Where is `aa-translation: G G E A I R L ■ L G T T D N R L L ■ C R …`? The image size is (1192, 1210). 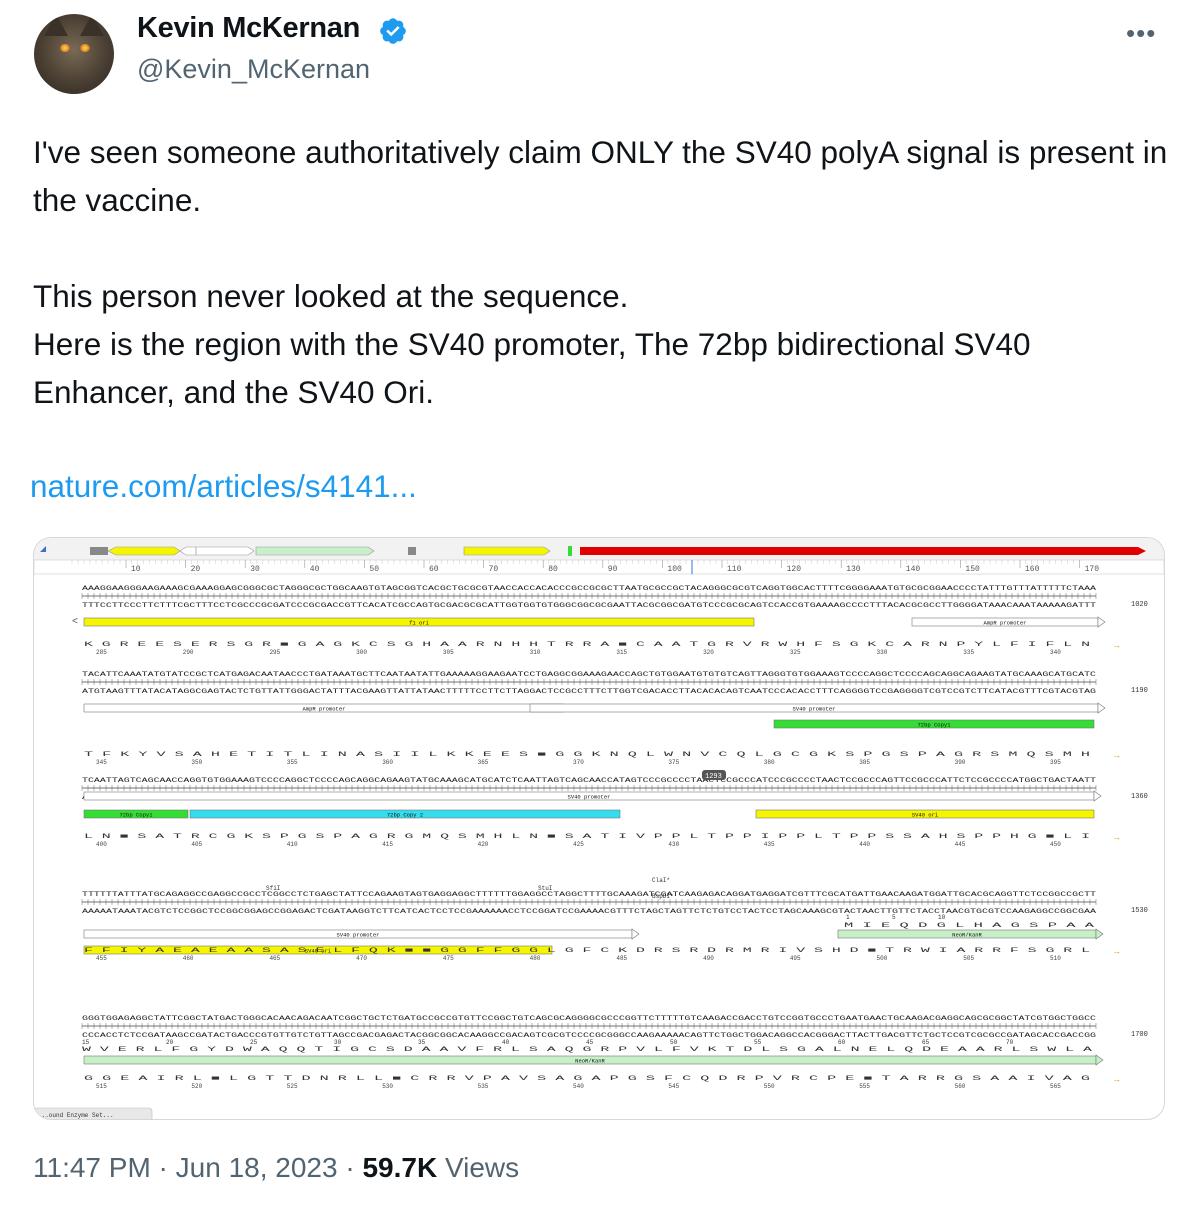
aa-translation: G G E A I R L ■ L G T T D N R L L ■ C R … is located at coordinates (587, 1078).